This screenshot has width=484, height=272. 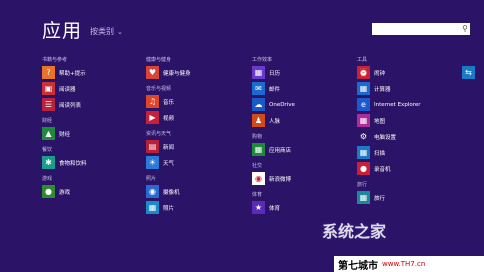 What do you see at coordinates (404, 264) in the screenshot?
I see `watermark-url: www.TH7.cn` at bounding box center [404, 264].